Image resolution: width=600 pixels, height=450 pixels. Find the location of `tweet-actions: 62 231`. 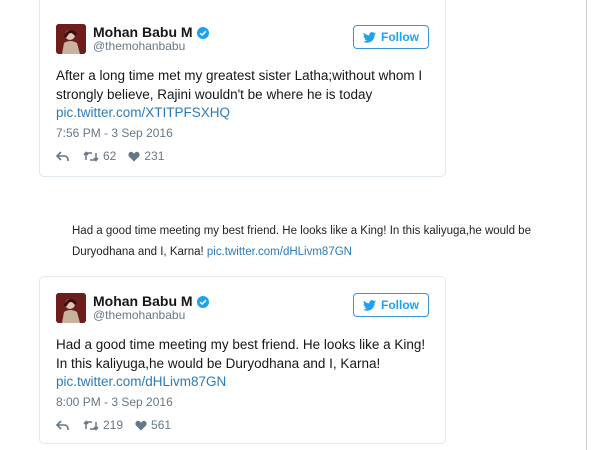

tweet-actions: 62 231 is located at coordinates (110, 156).